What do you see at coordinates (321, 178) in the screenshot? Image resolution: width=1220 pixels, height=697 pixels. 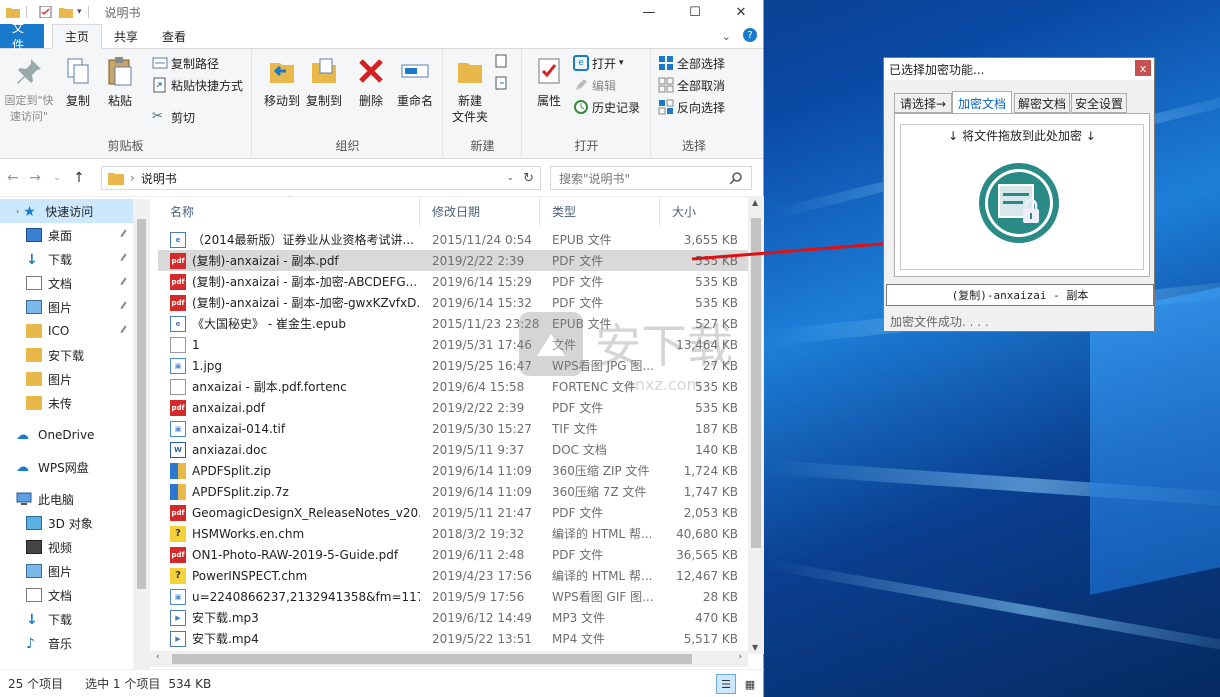 I see `address-bar: › 说明书 ⌄ ↻` at bounding box center [321, 178].